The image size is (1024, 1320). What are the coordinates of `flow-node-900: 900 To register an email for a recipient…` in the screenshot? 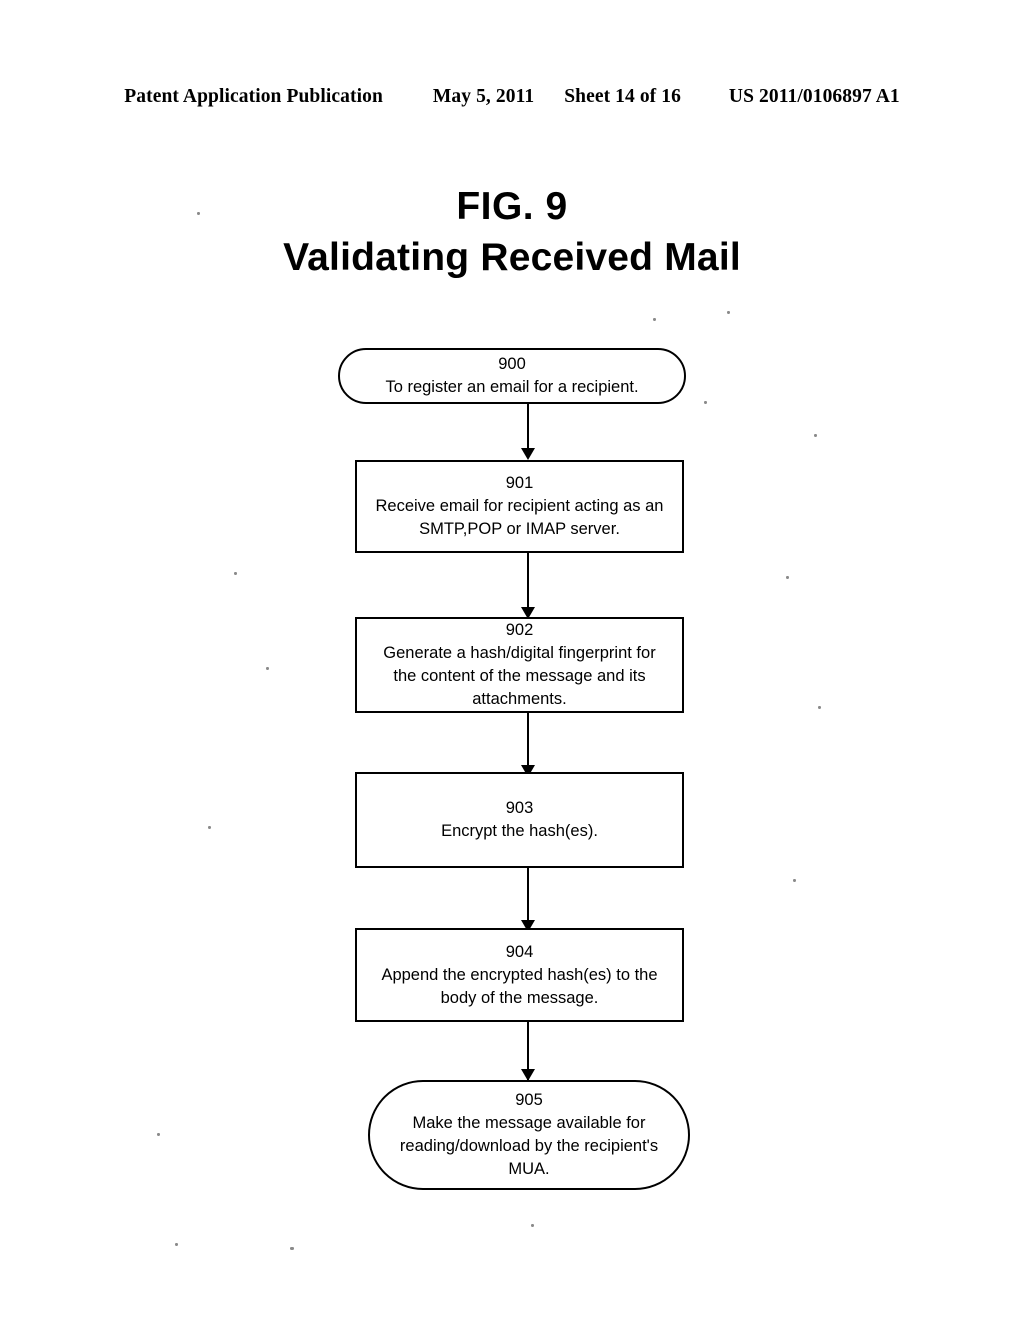 It's located at (512, 376).